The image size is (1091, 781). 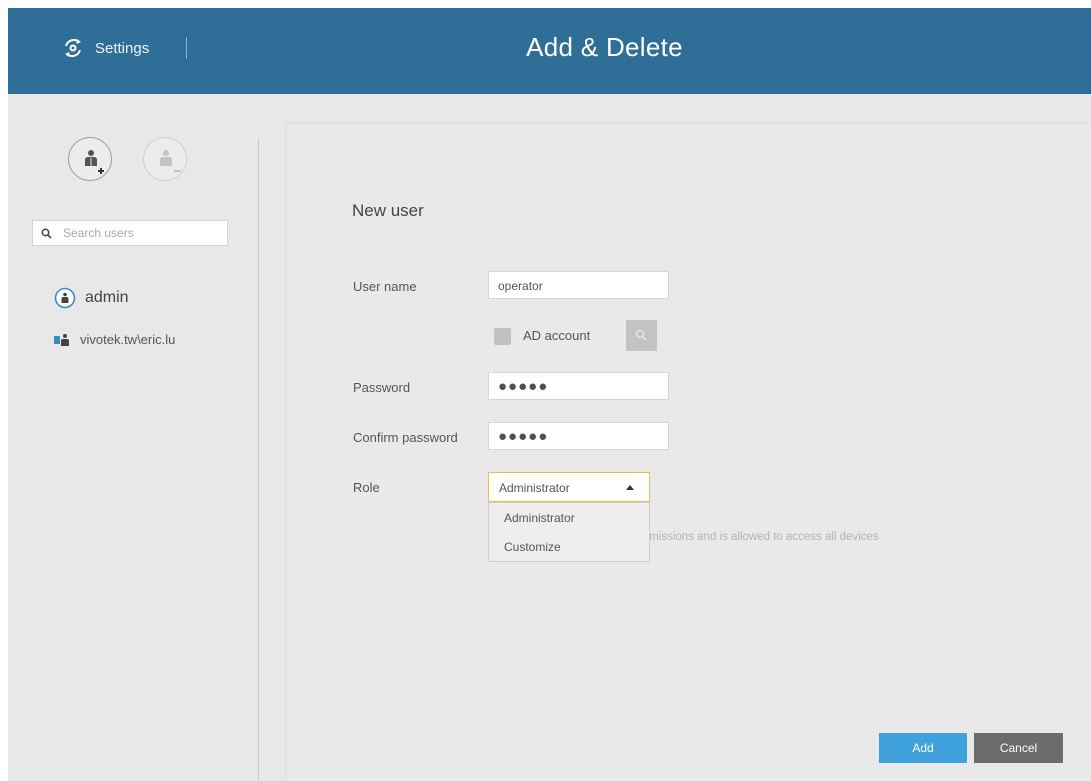 I want to click on search-input, so click(x=142, y=233).